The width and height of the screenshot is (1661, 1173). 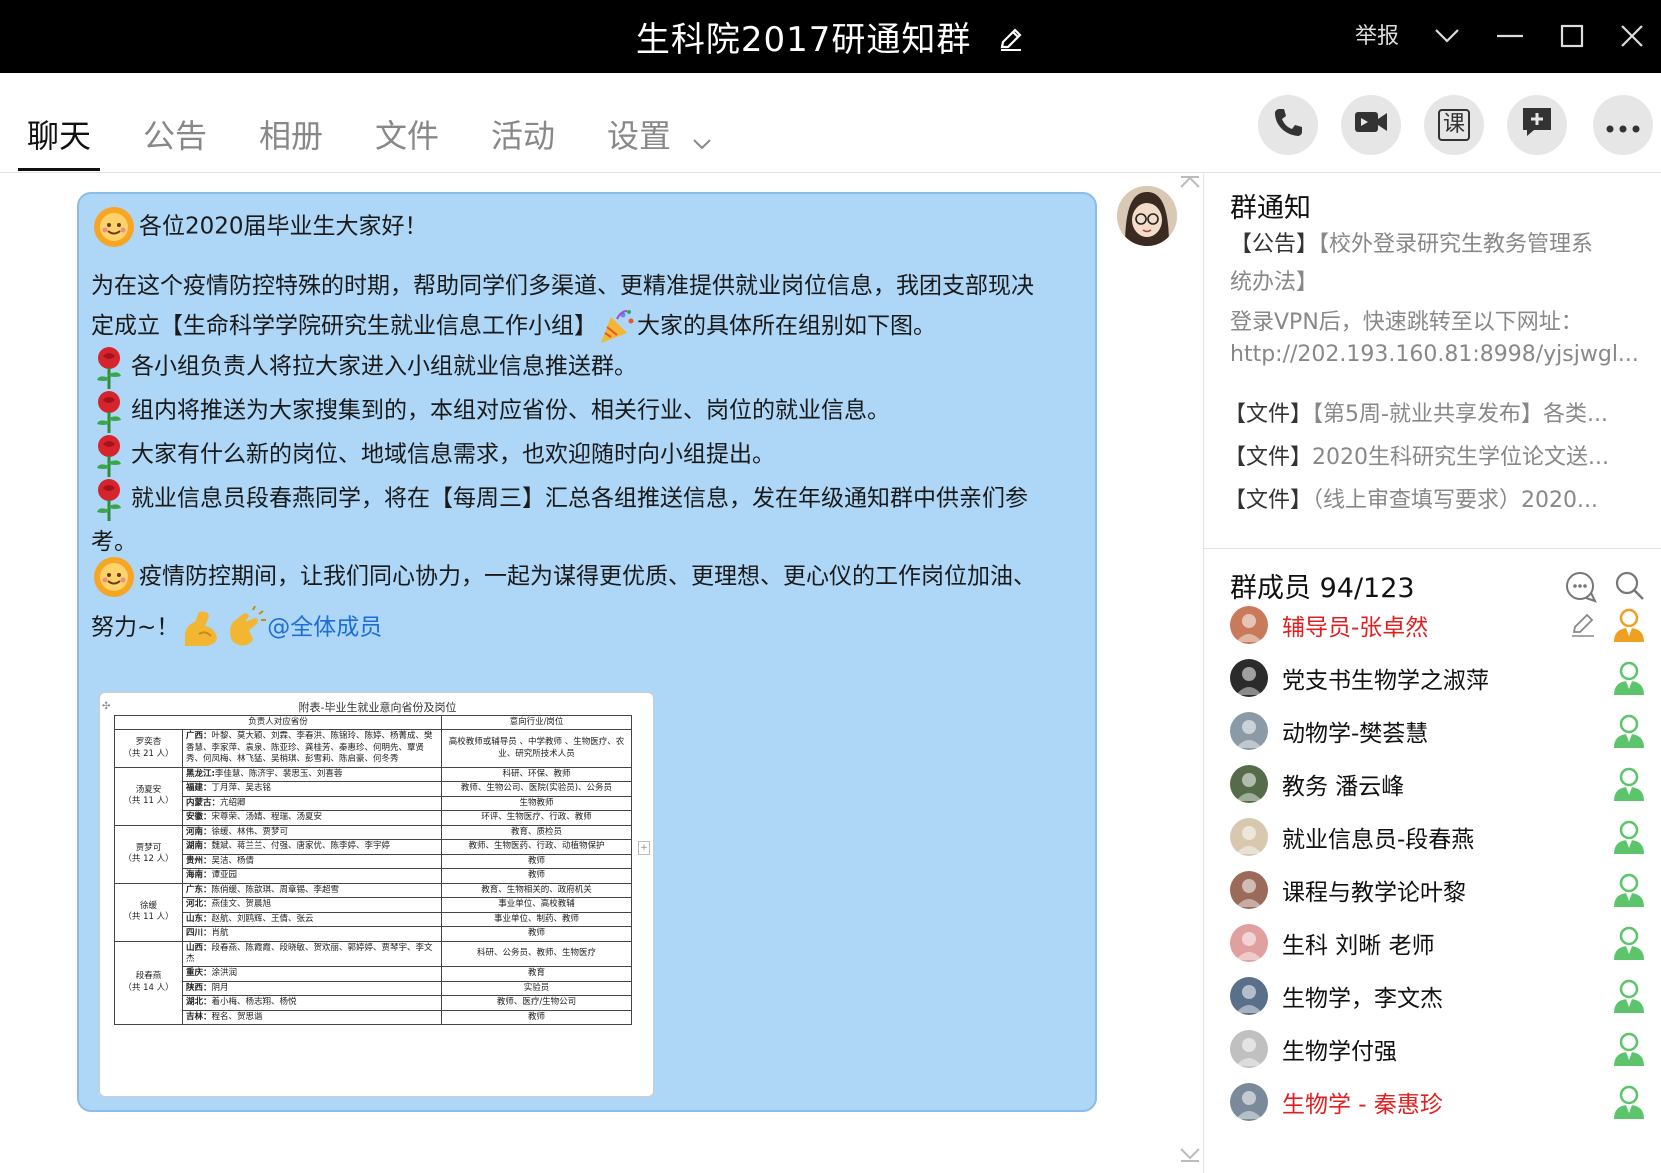 I want to click on member-row: 辅导员-张卓然, so click(x=1440, y=626).